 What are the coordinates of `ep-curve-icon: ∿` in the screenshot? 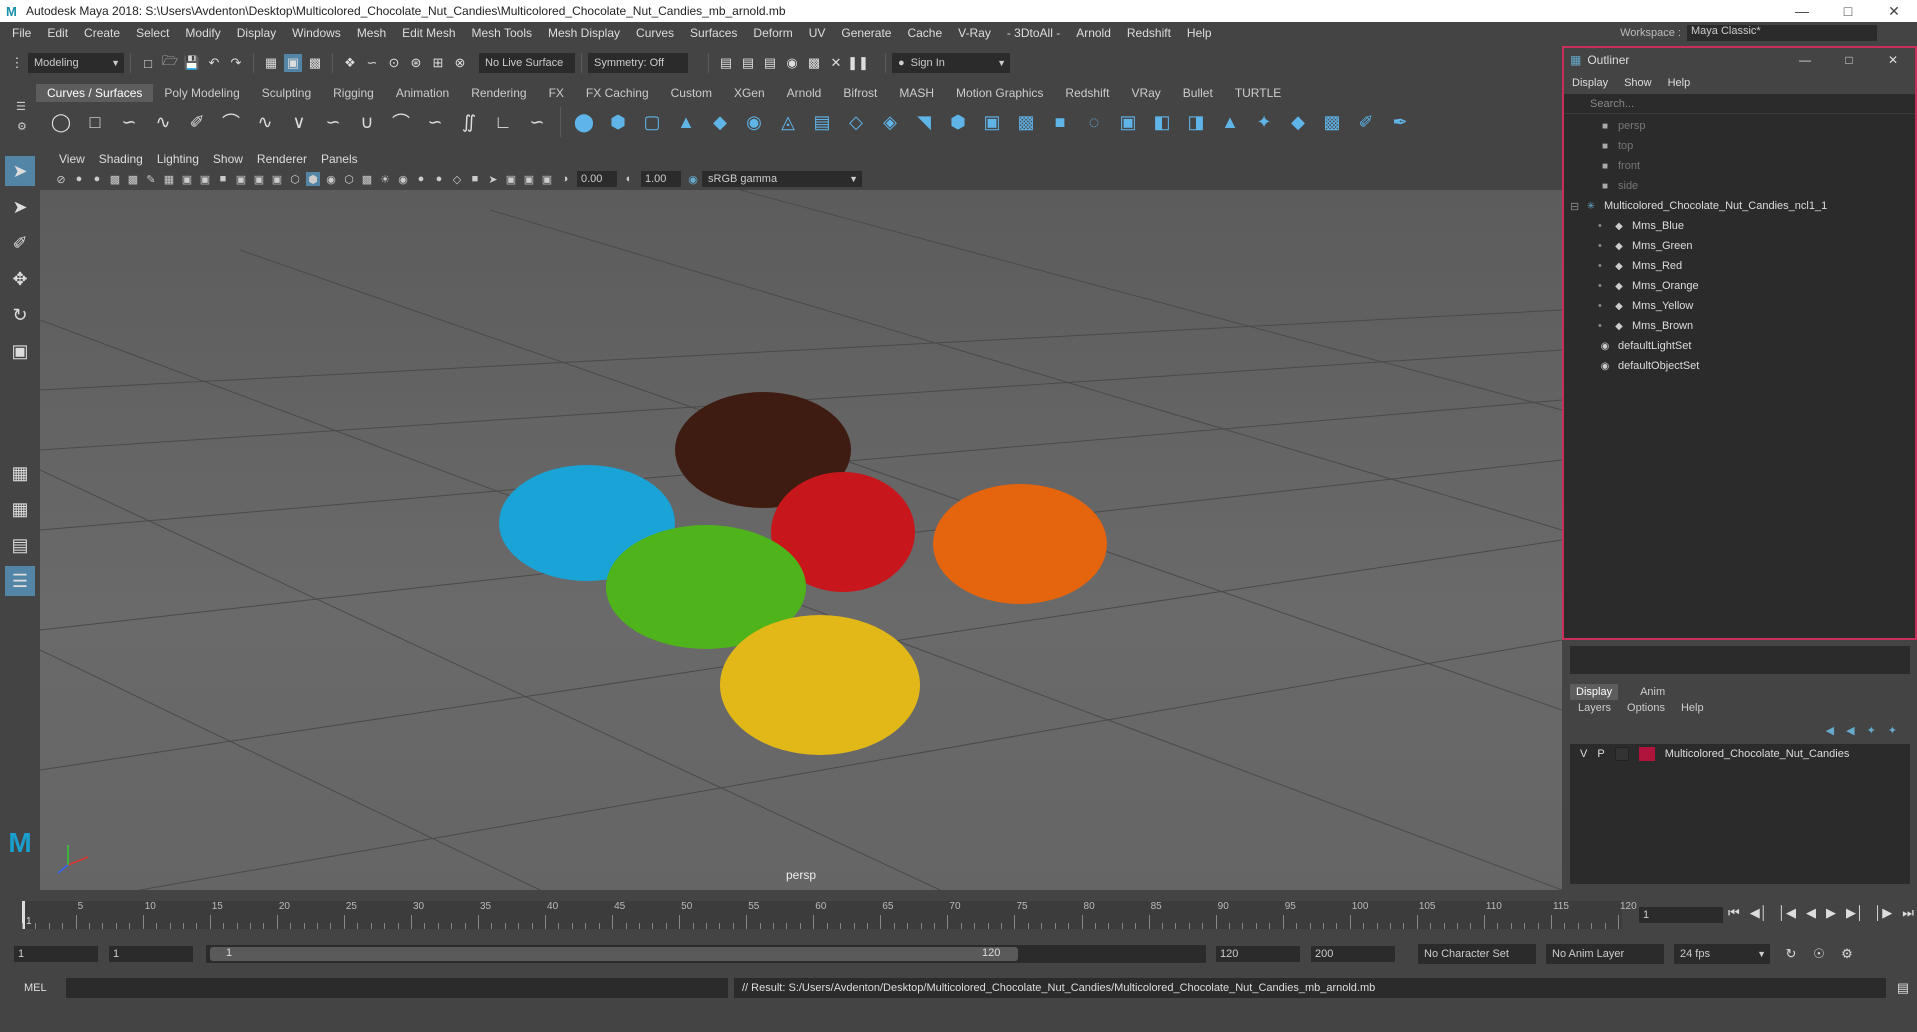 It's located at (163, 122).